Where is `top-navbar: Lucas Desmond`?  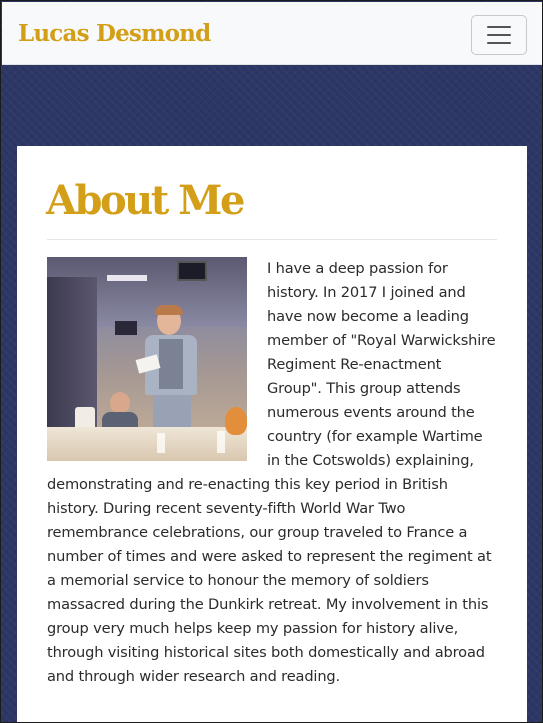 top-navbar: Lucas Desmond is located at coordinates (272, 33).